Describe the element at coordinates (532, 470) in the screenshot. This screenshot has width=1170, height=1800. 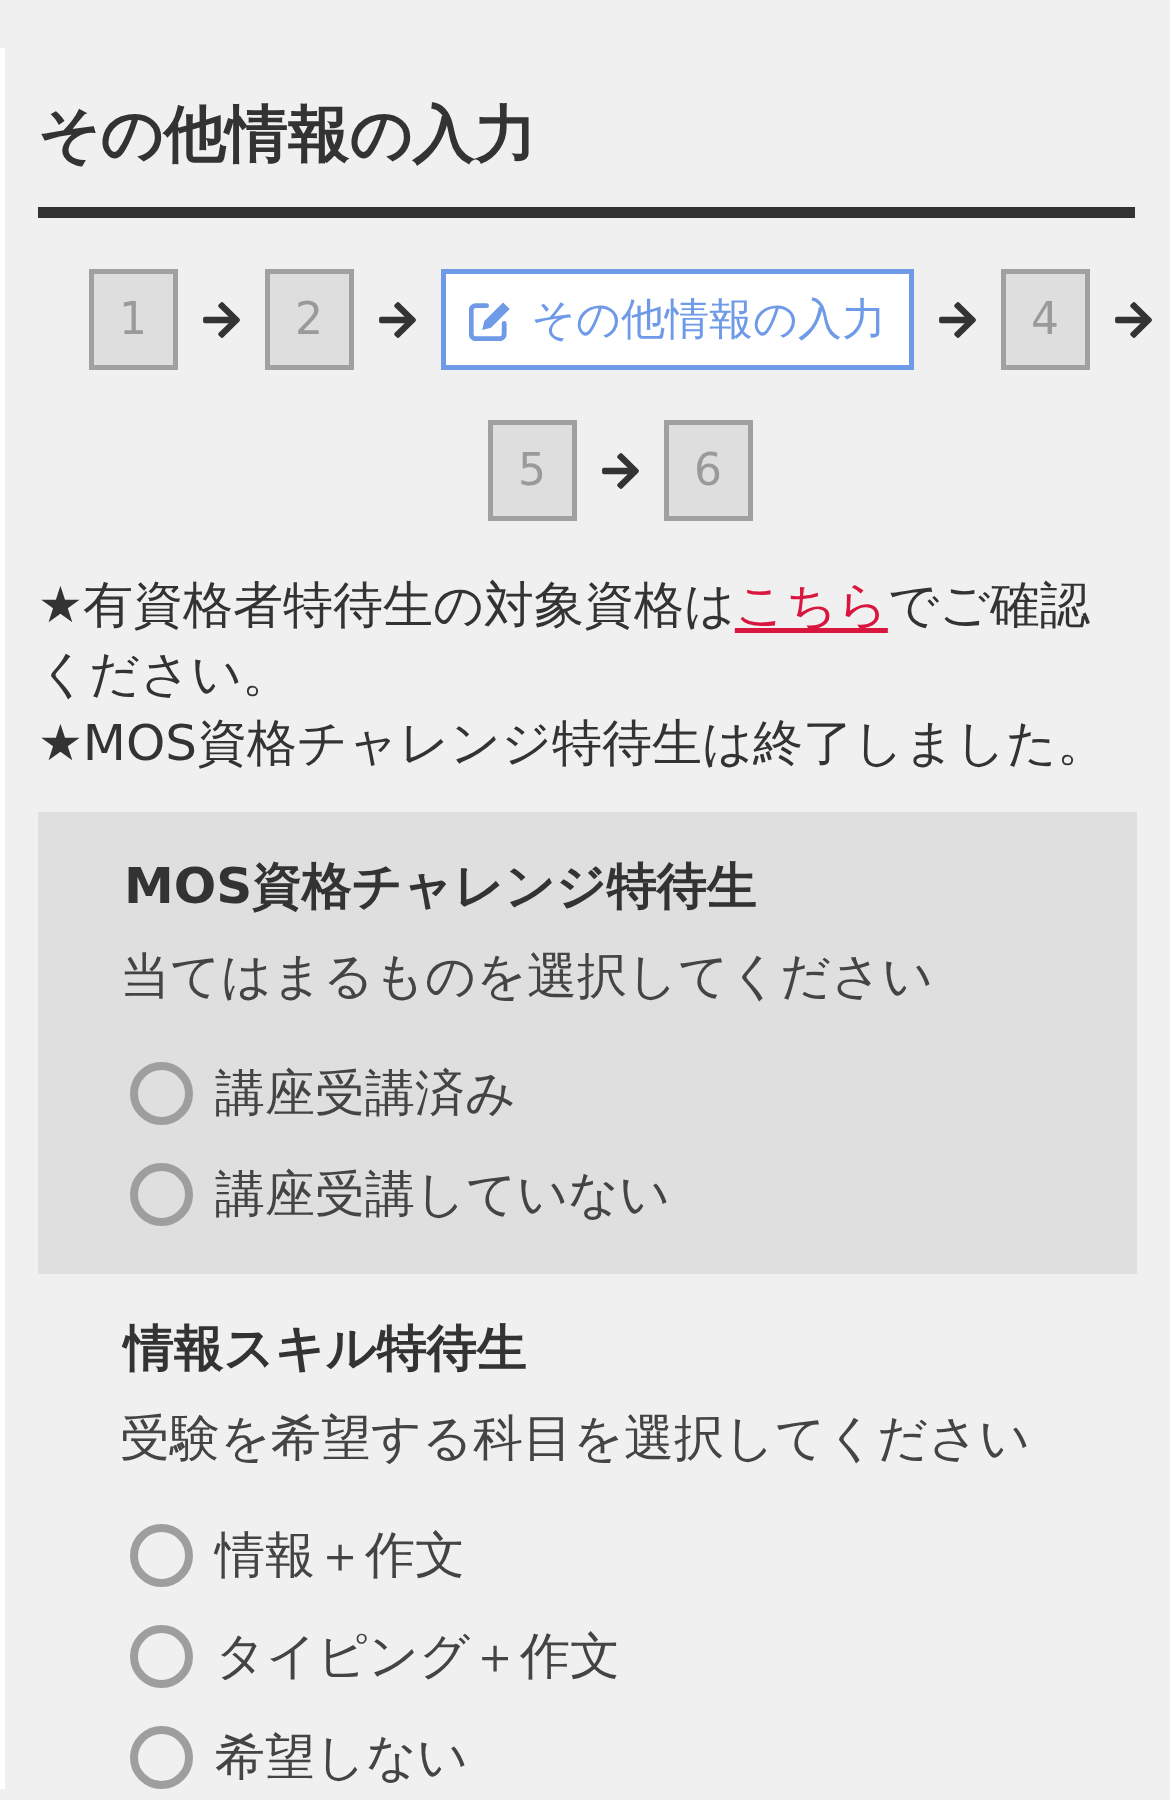
I see `step-label: 5` at that location.